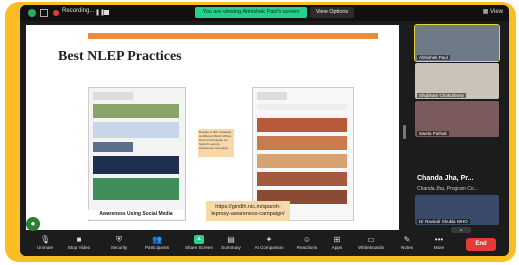 This screenshot has width=519, height=265. What do you see at coordinates (337, 239) in the screenshot?
I see `apps-icon: ⊞` at bounding box center [337, 239].